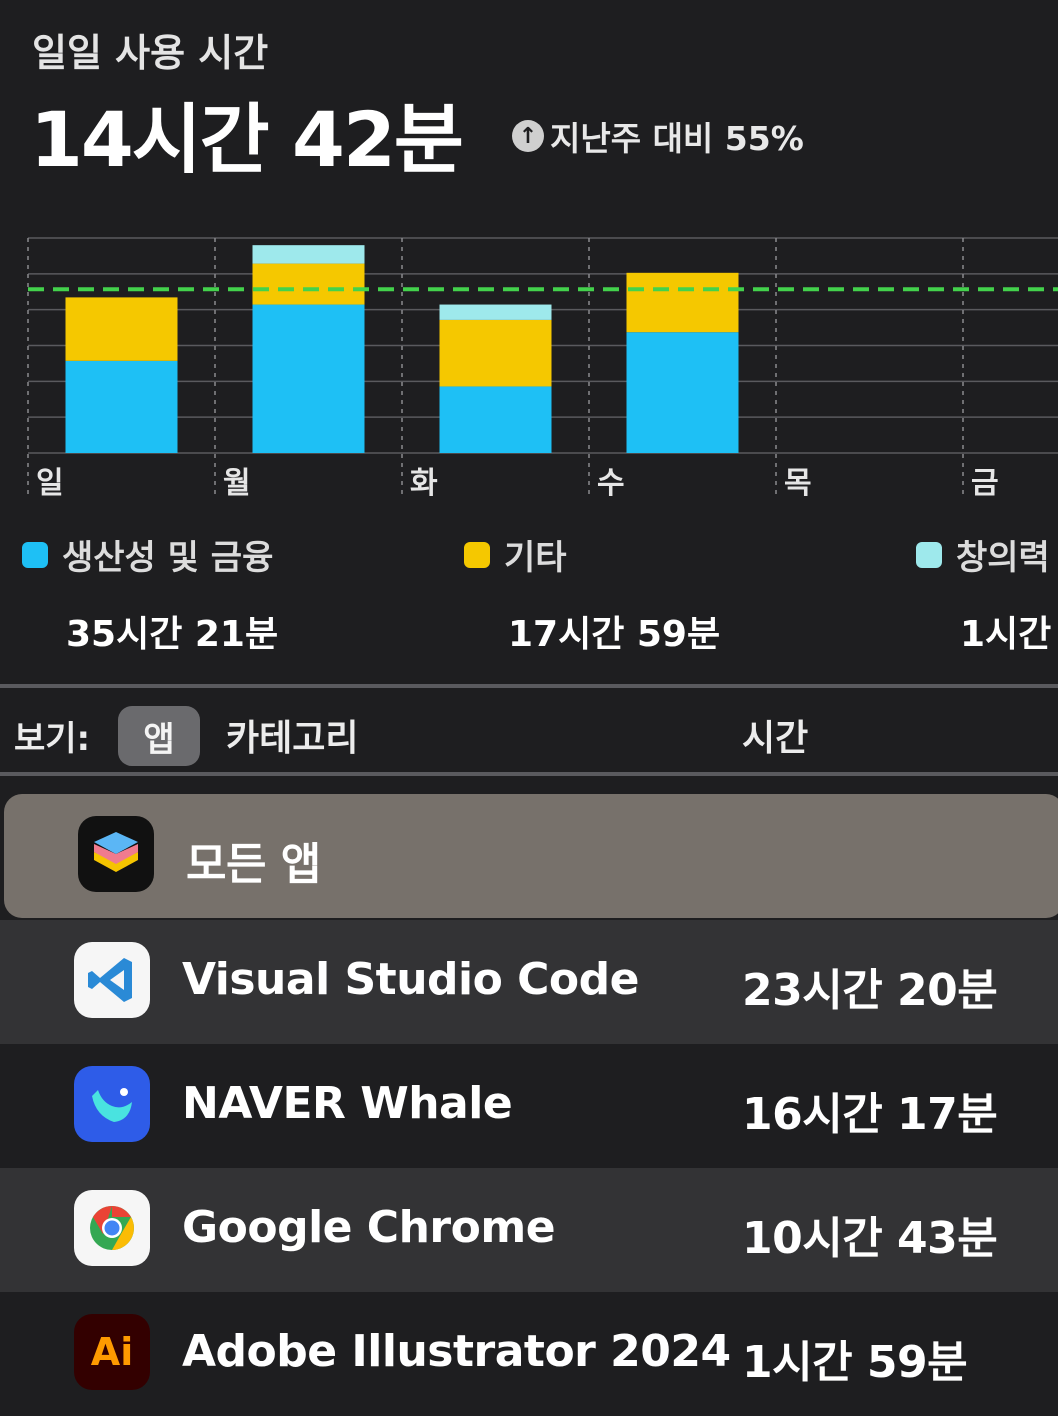 The height and width of the screenshot is (1416, 1058). I want to click on illustrator-icon-text: Ai, so click(112, 1352).